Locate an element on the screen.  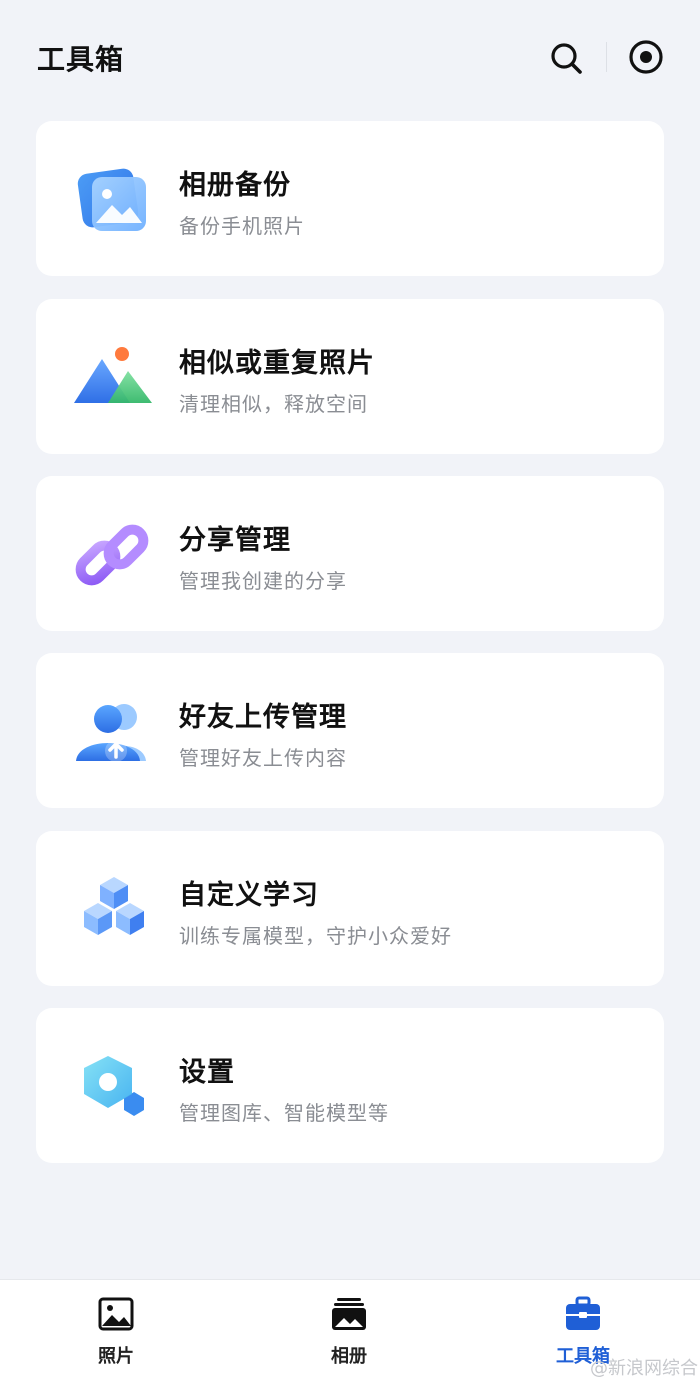
card-title: 分享管理 is located at coordinates (235, 540).